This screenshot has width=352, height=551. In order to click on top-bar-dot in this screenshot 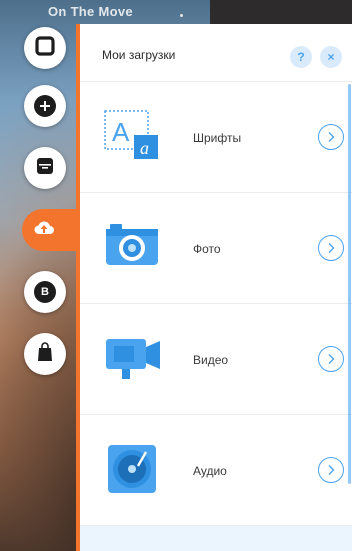, I will do `click(181, 15)`.